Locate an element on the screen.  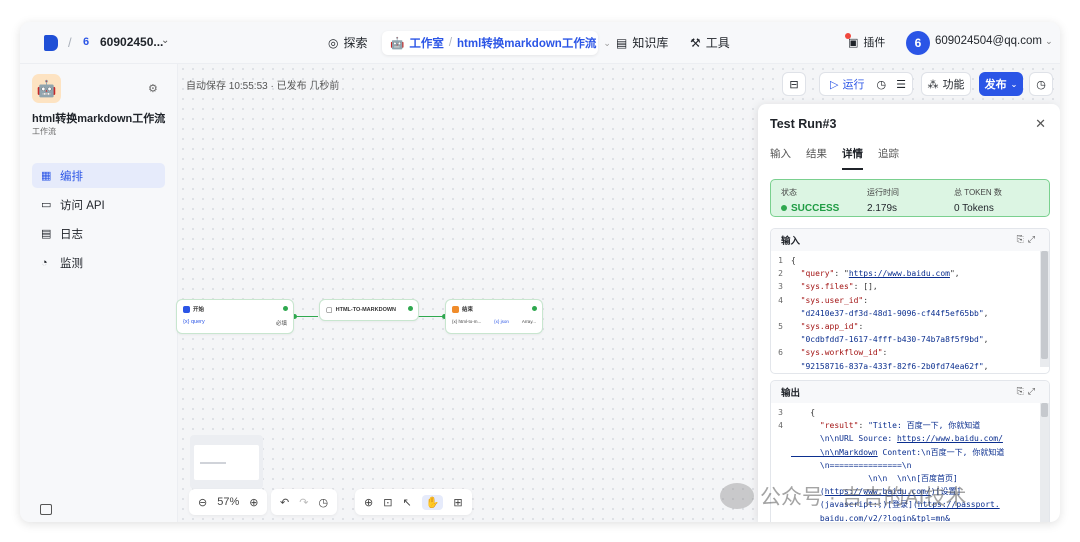
add-note-icon: ⊡ is located at coordinates (387, 502).